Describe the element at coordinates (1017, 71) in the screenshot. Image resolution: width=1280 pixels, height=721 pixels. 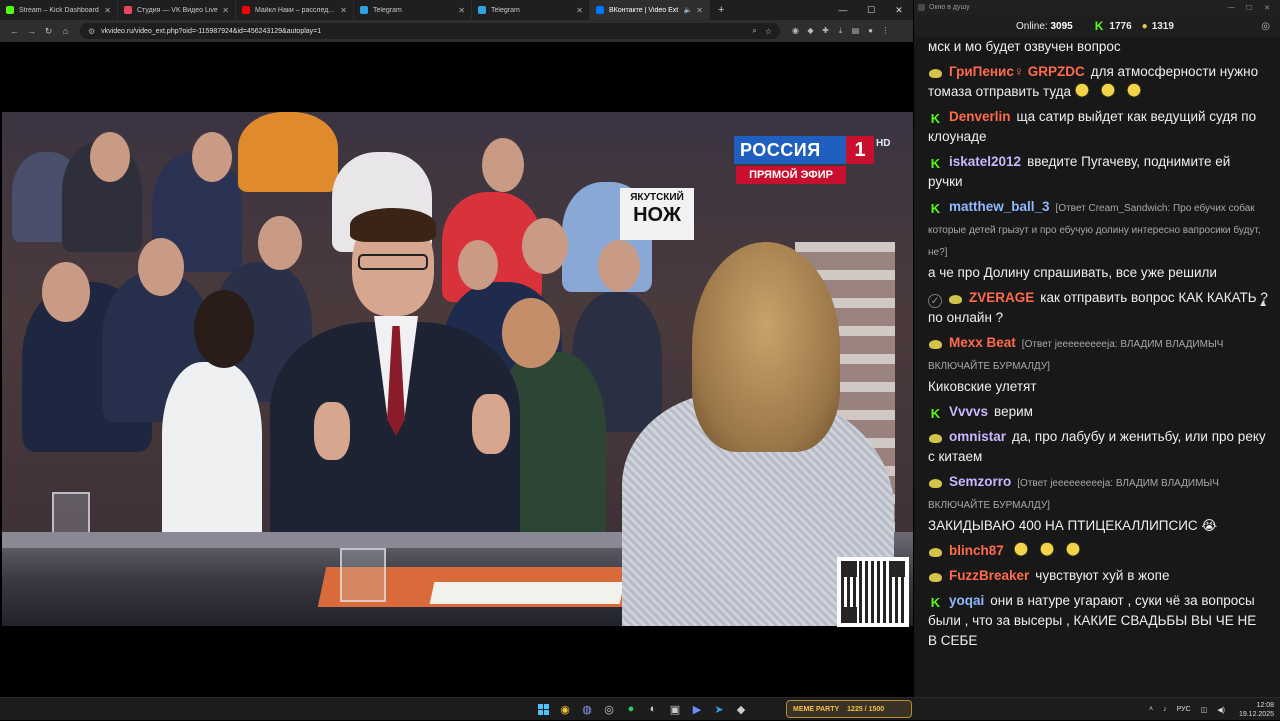
I see `chat-username: ГриПенис♀ GRPZDC` at that location.